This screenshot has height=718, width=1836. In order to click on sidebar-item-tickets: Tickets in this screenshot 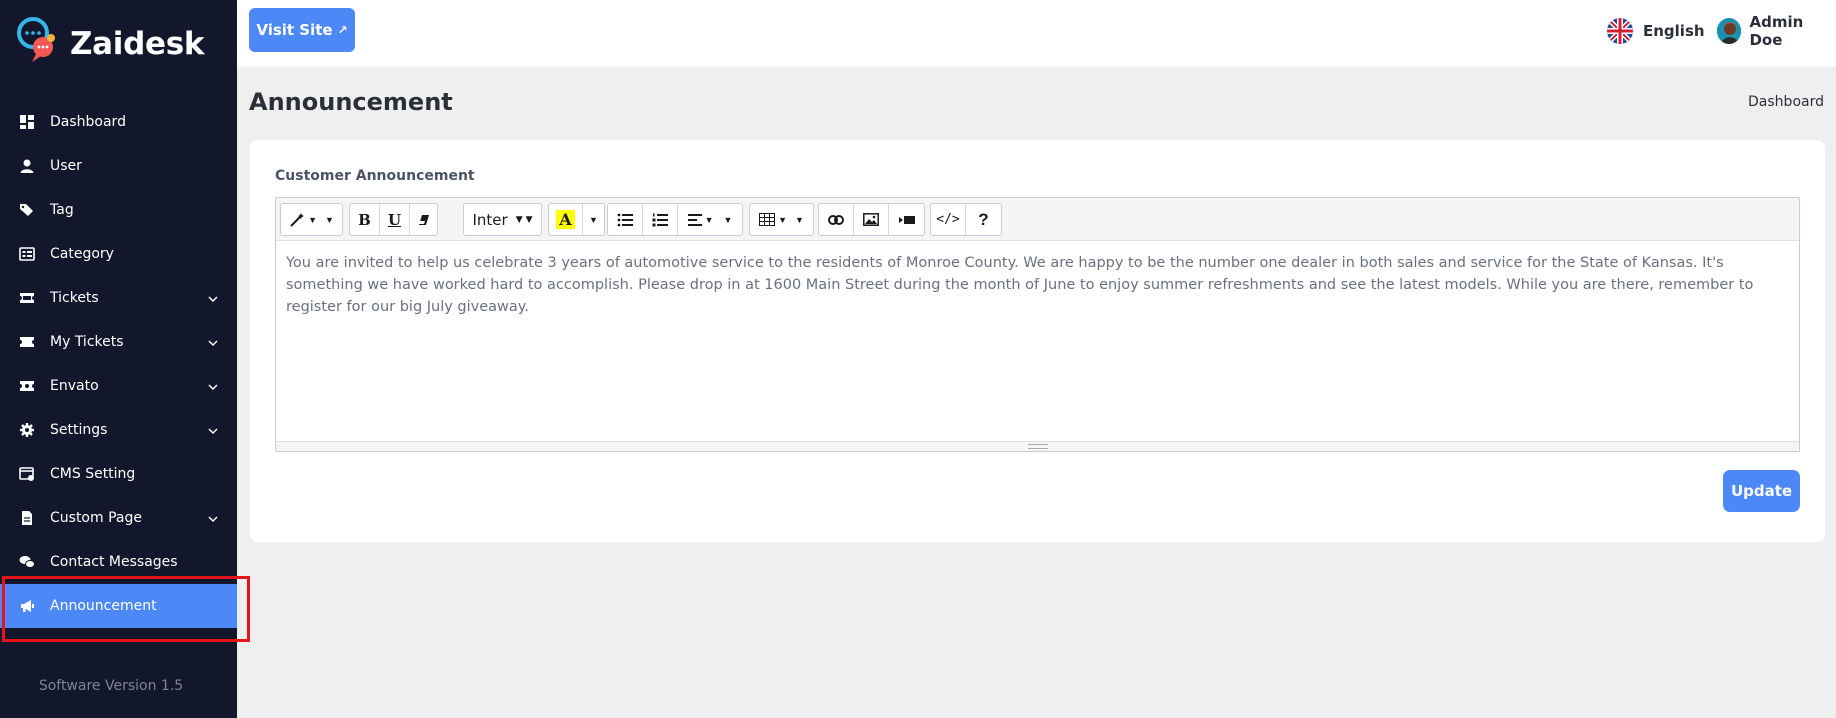, I will do `click(118, 298)`.